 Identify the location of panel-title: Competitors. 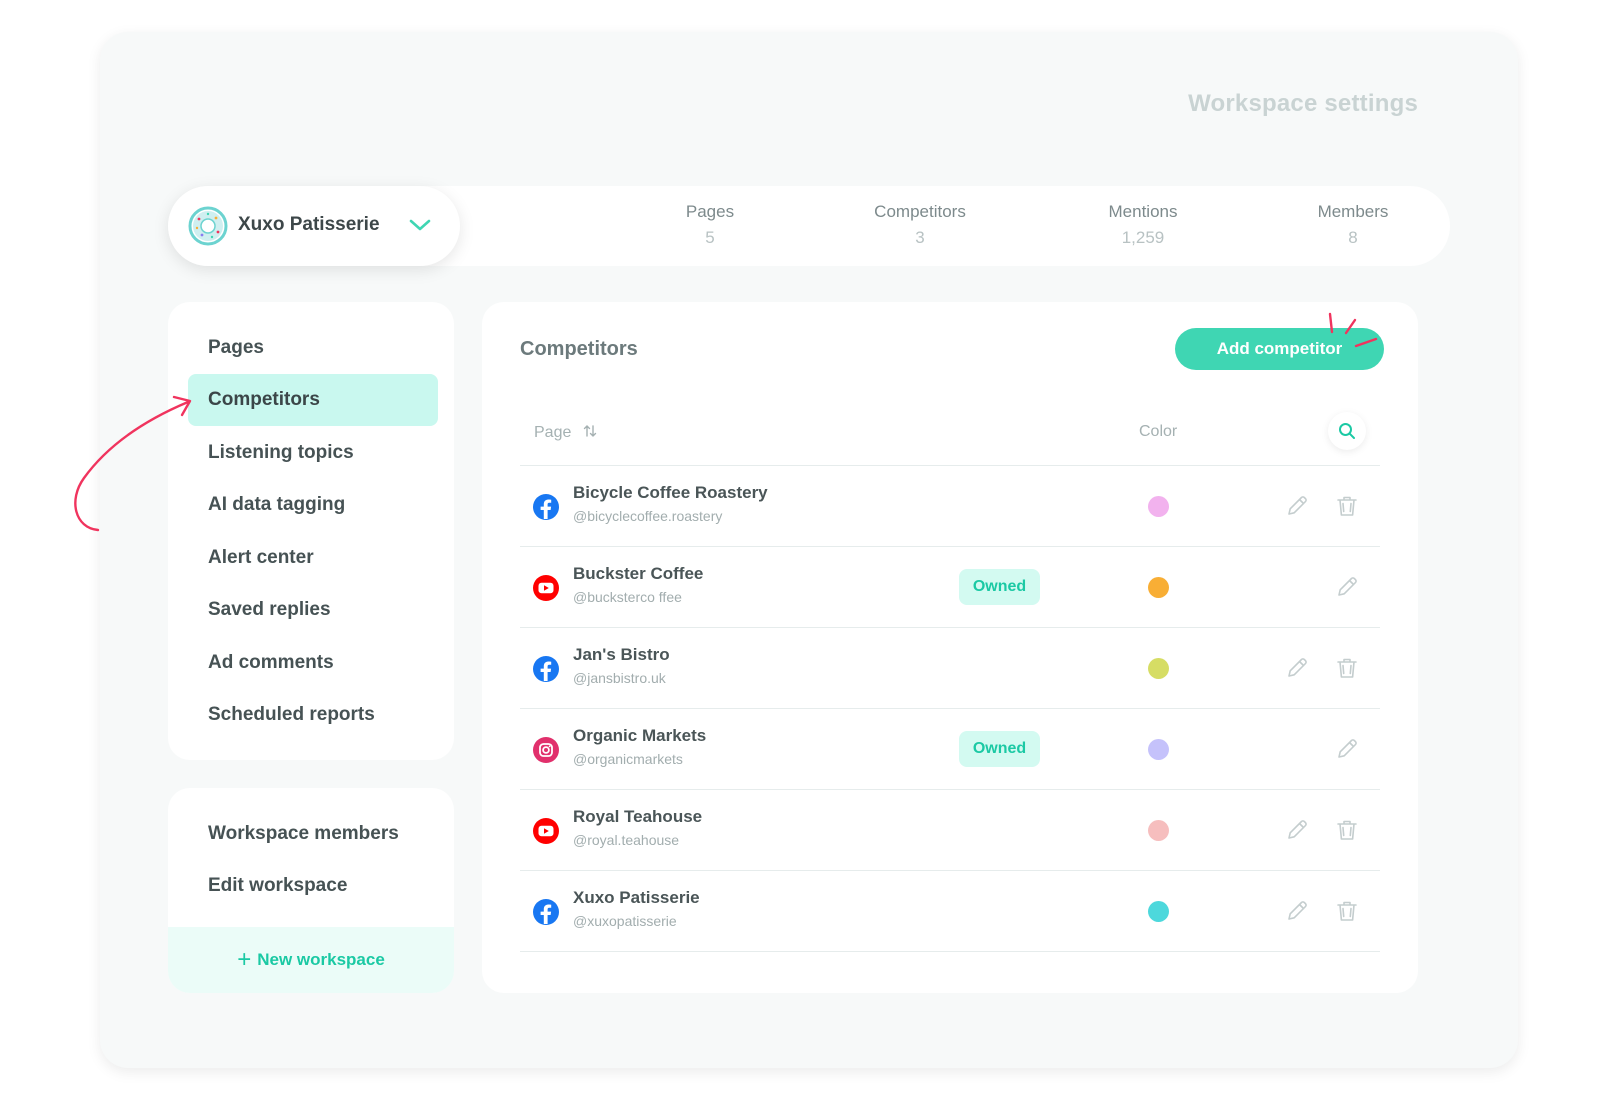
(579, 349).